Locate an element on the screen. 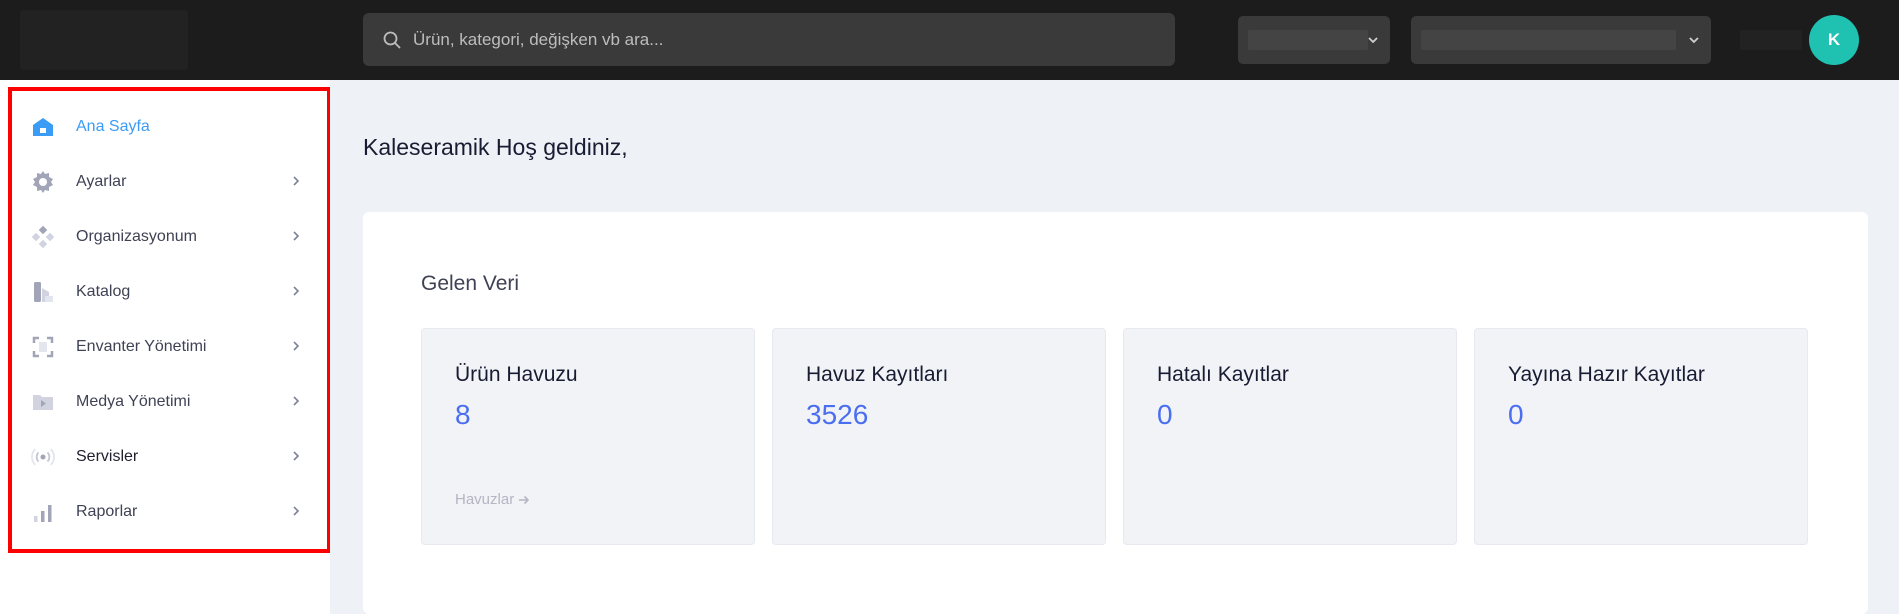 The width and height of the screenshot is (1899, 614). search-icon is located at coordinates (392, 39).